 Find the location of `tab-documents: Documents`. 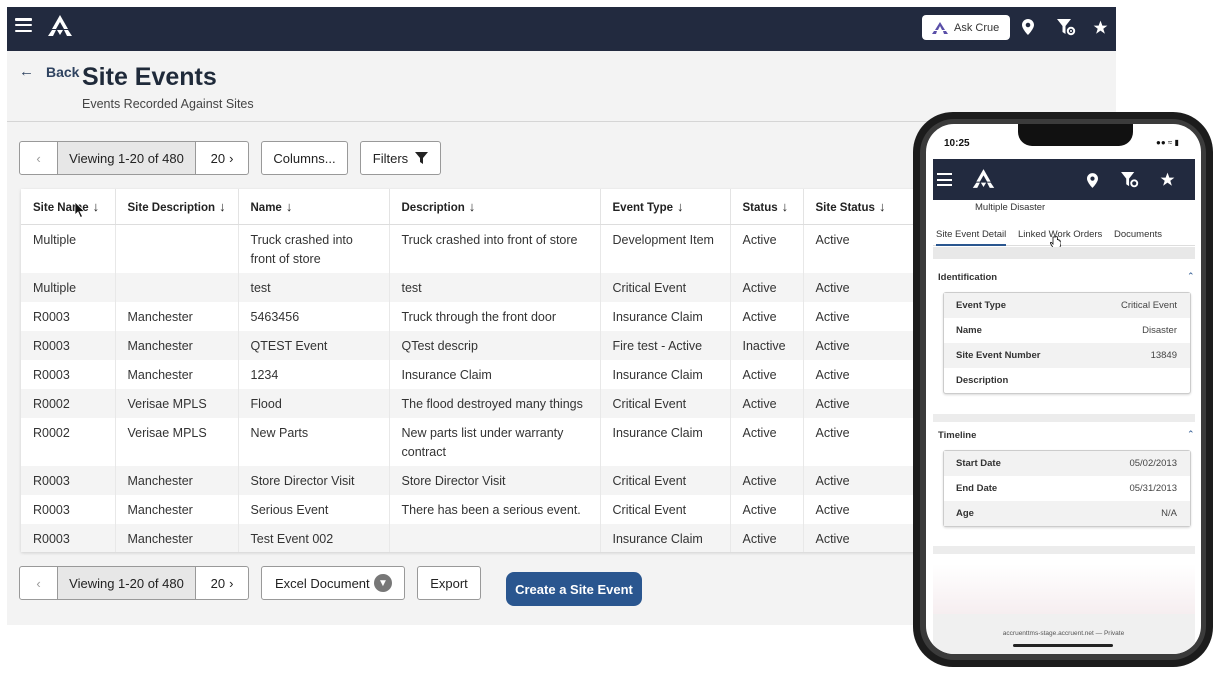

tab-documents: Documents is located at coordinates (1138, 234).